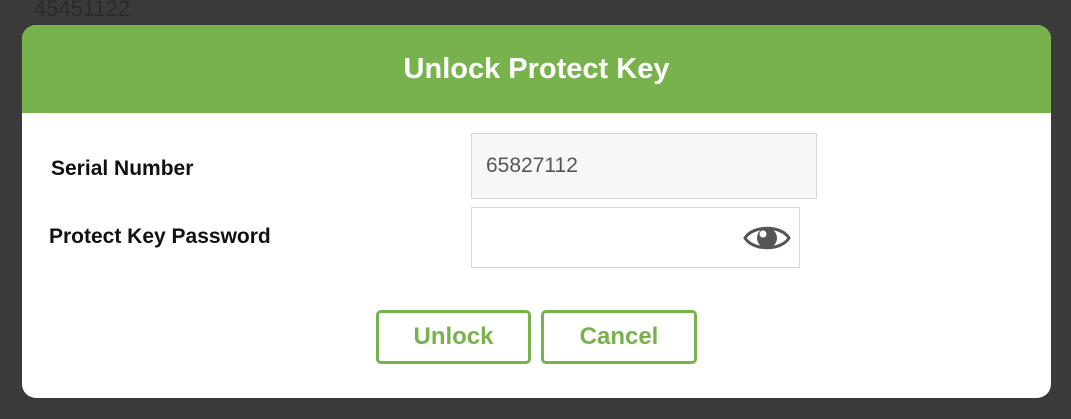 This screenshot has height=419, width=1071. Describe the element at coordinates (82, 10) in the screenshot. I see `background-serial-text: 45451122` at that location.